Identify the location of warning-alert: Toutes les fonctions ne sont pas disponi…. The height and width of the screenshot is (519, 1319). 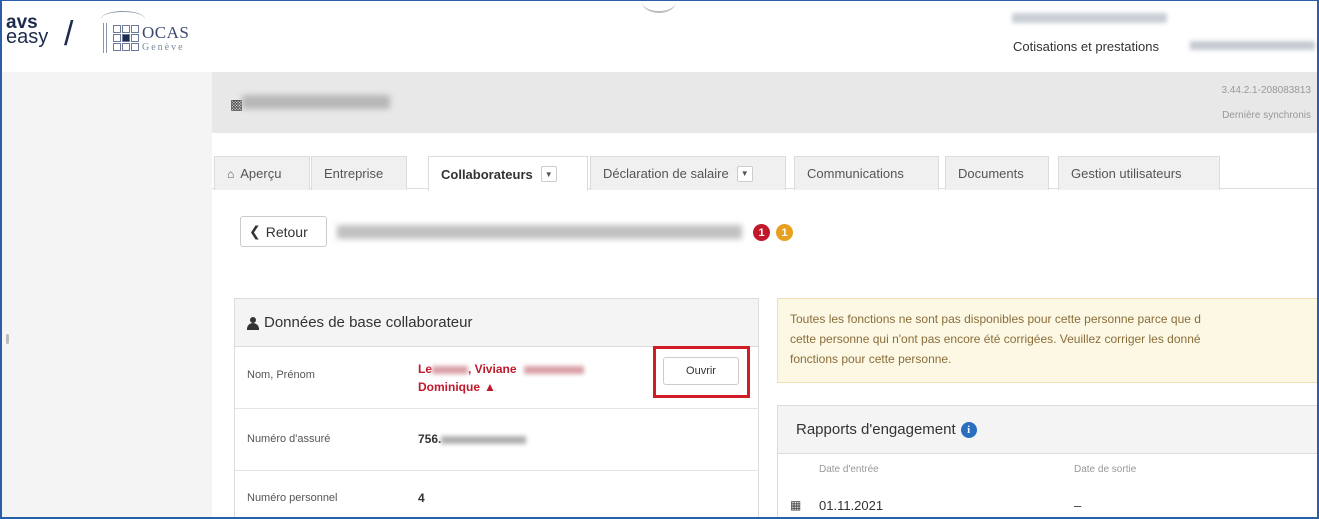
(1047, 340).